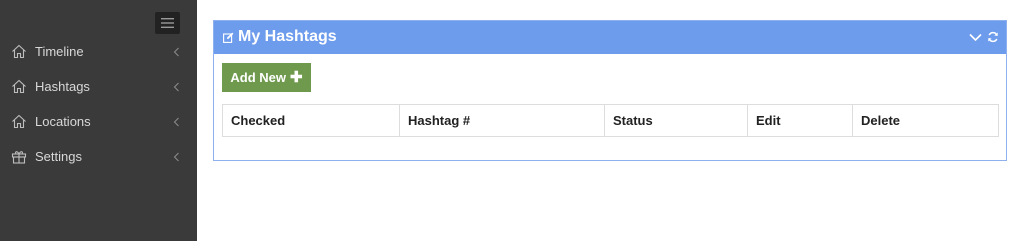  I want to click on hashtags-table: Checked Hashtag # Status Edit Delete, so click(610, 120).